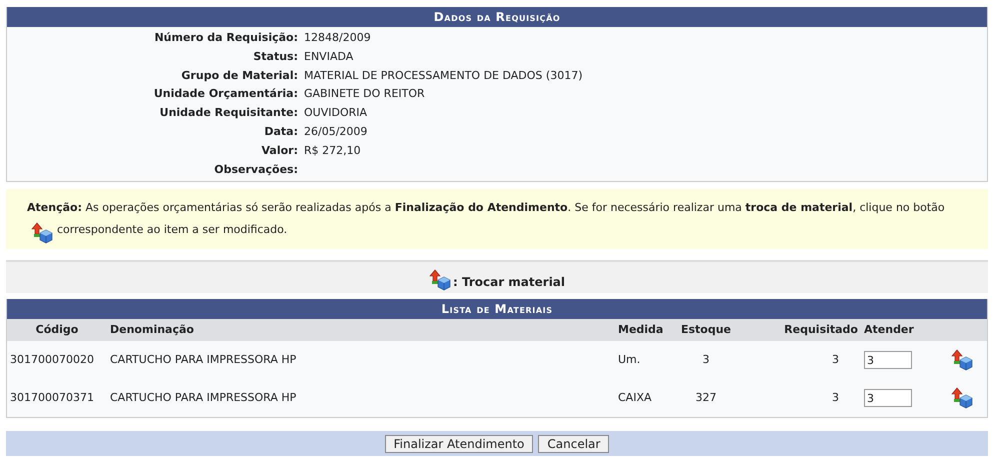 This screenshot has height=466, width=994. What do you see at coordinates (333, 150) in the screenshot?
I see `field-value: R$ 272,10` at bounding box center [333, 150].